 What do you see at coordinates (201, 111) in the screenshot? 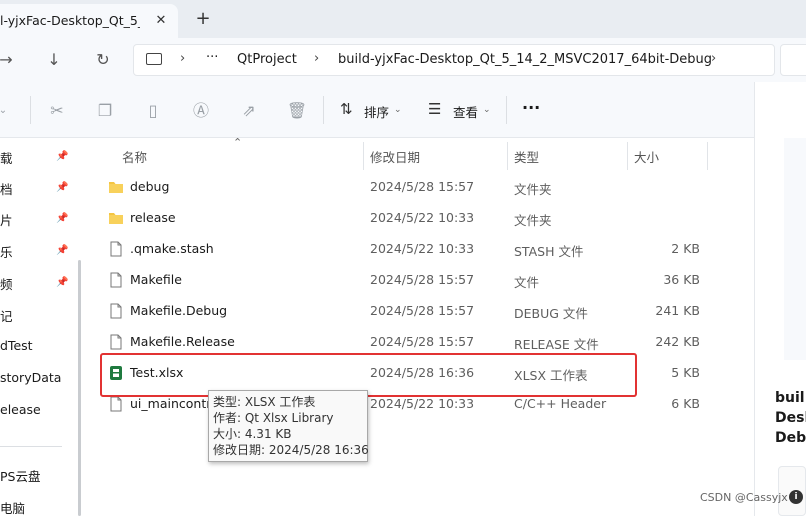
I see `rename-icon: Ⓐ` at bounding box center [201, 111].